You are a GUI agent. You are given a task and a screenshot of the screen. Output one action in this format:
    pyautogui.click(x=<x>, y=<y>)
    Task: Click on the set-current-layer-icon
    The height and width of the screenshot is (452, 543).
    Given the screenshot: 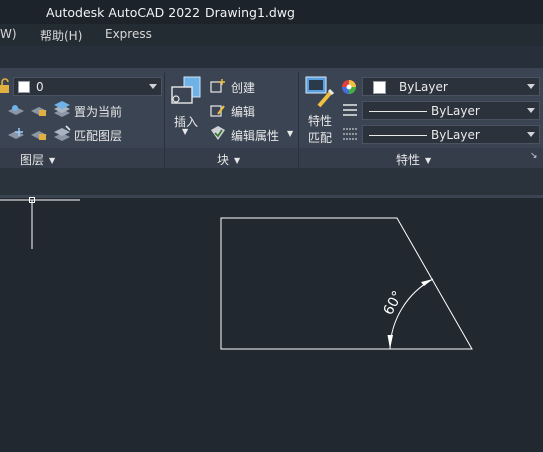 What is the action you would take?
    pyautogui.click(x=62, y=109)
    